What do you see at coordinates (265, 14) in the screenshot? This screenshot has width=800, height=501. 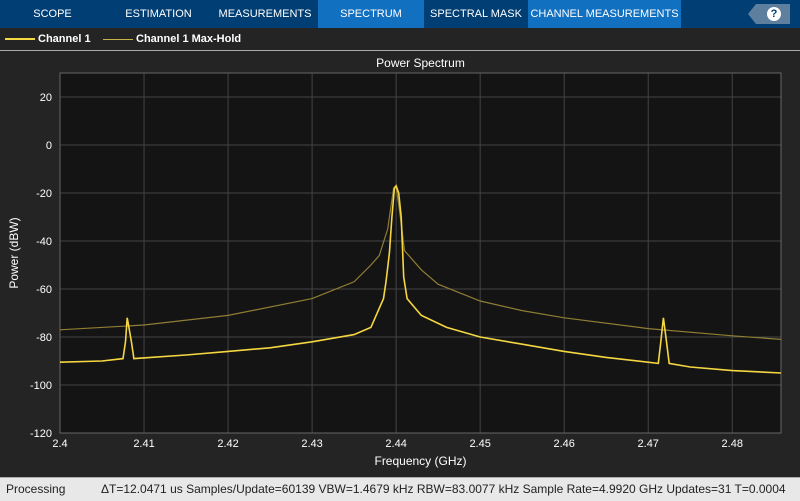 I see `tab-measurements: MEASUREMENTS` at bounding box center [265, 14].